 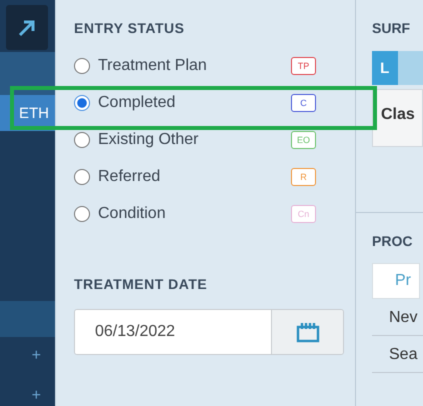 What do you see at coordinates (303, 140) in the screenshot?
I see `status-badge: EO` at bounding box center [303, 140].